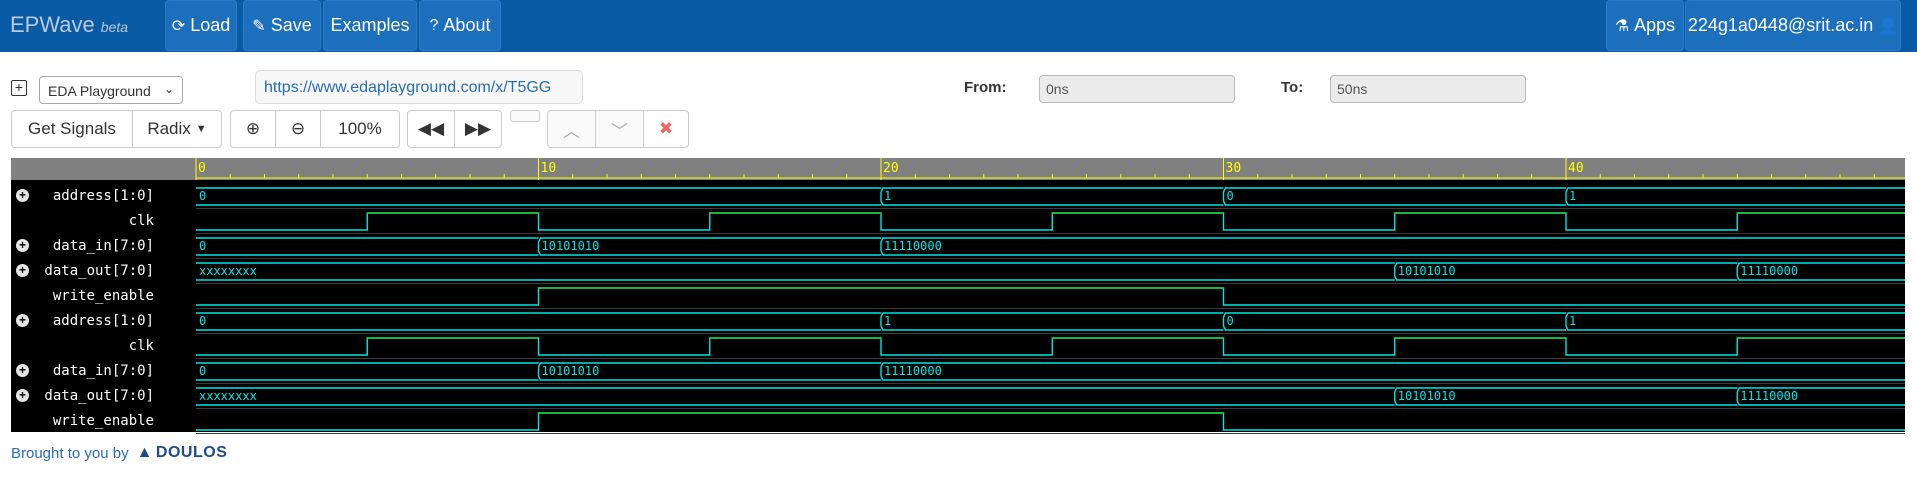 Image resolution: width=1917 pixels, height=487 pixels. I want to click on doulos-logo-link: ▲ DOULOS, so click(182, 453).